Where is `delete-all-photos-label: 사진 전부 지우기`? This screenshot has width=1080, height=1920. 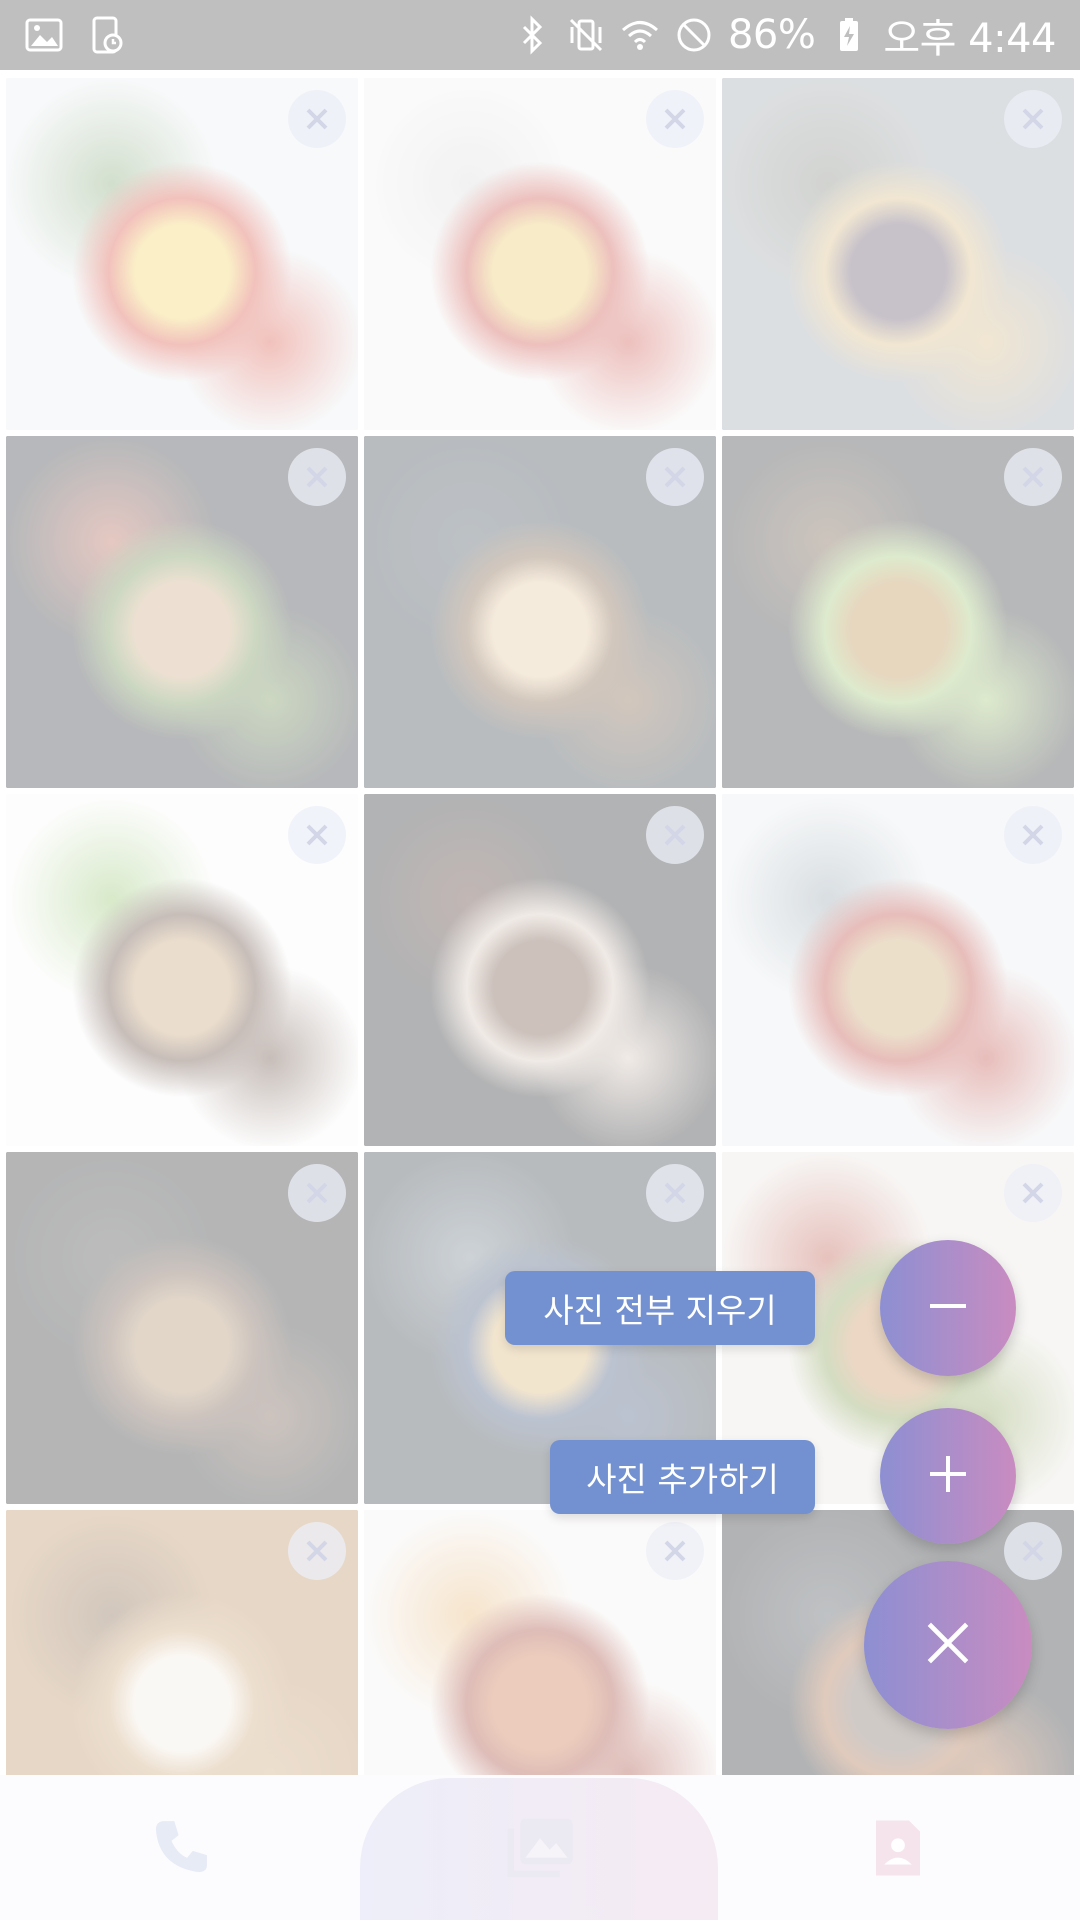
delete-all-photos-label: 사진 전부 지우기 is located at coordinates (660, 1308).